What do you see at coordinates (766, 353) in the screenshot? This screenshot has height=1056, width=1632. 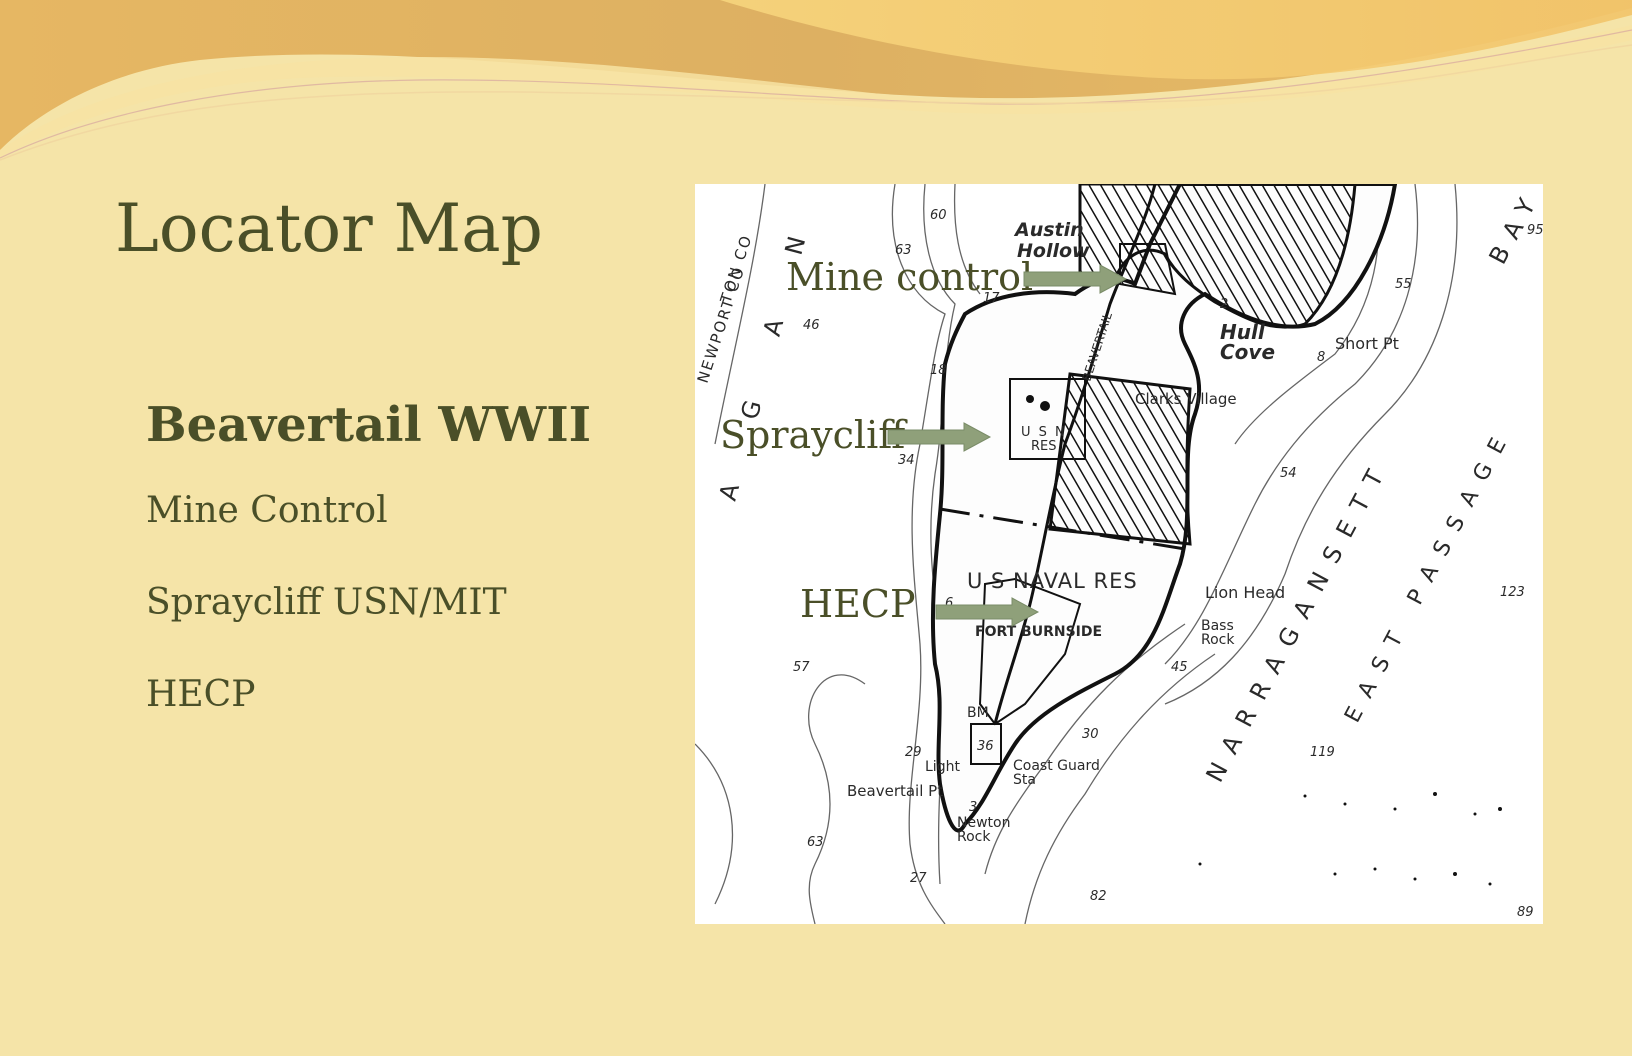 I see `map-label-agan: A G A N` at bounding box center [766, 353].